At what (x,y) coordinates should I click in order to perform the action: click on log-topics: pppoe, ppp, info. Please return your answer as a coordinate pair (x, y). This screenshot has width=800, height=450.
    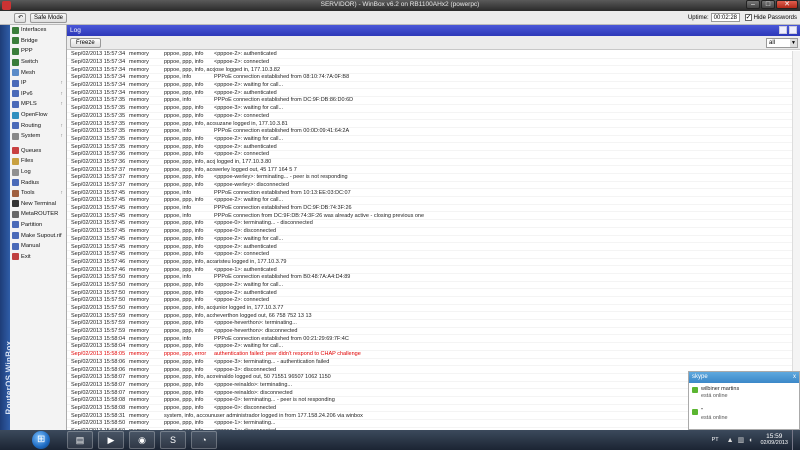
    Looking at the image, I should click on (184, 62).